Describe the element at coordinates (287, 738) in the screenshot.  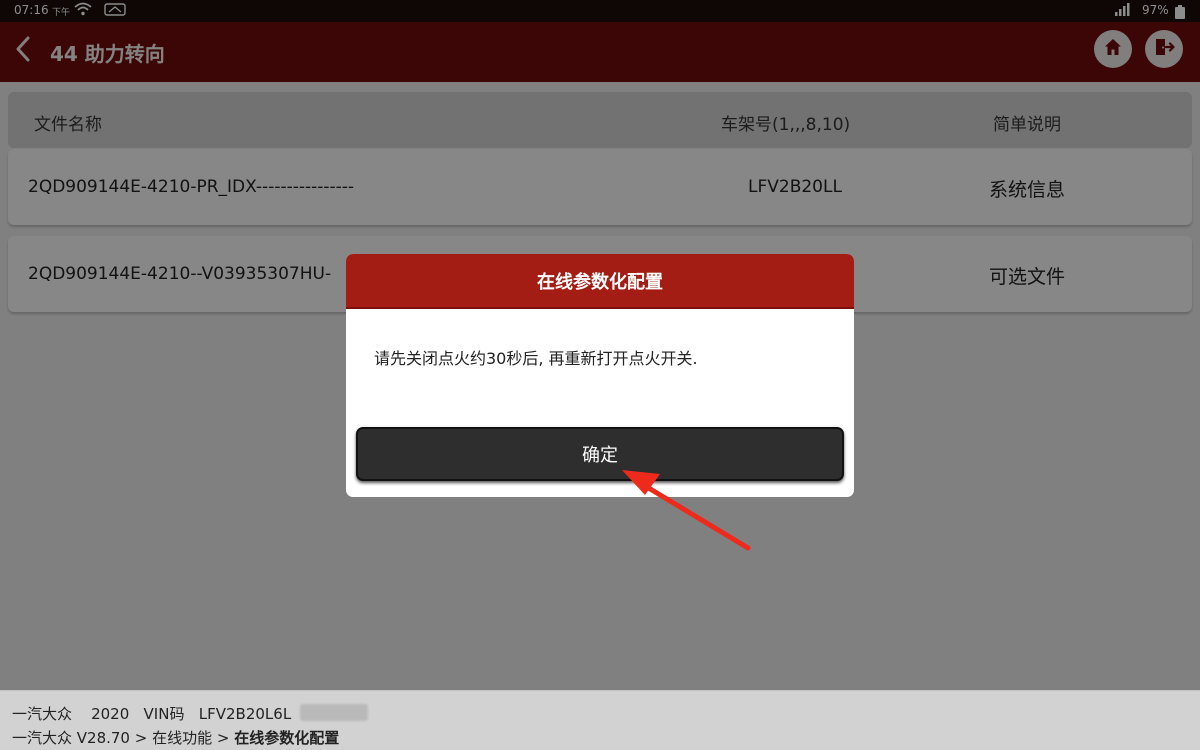
I see `breadcrumb-current: 在线参数化配置` at that location.